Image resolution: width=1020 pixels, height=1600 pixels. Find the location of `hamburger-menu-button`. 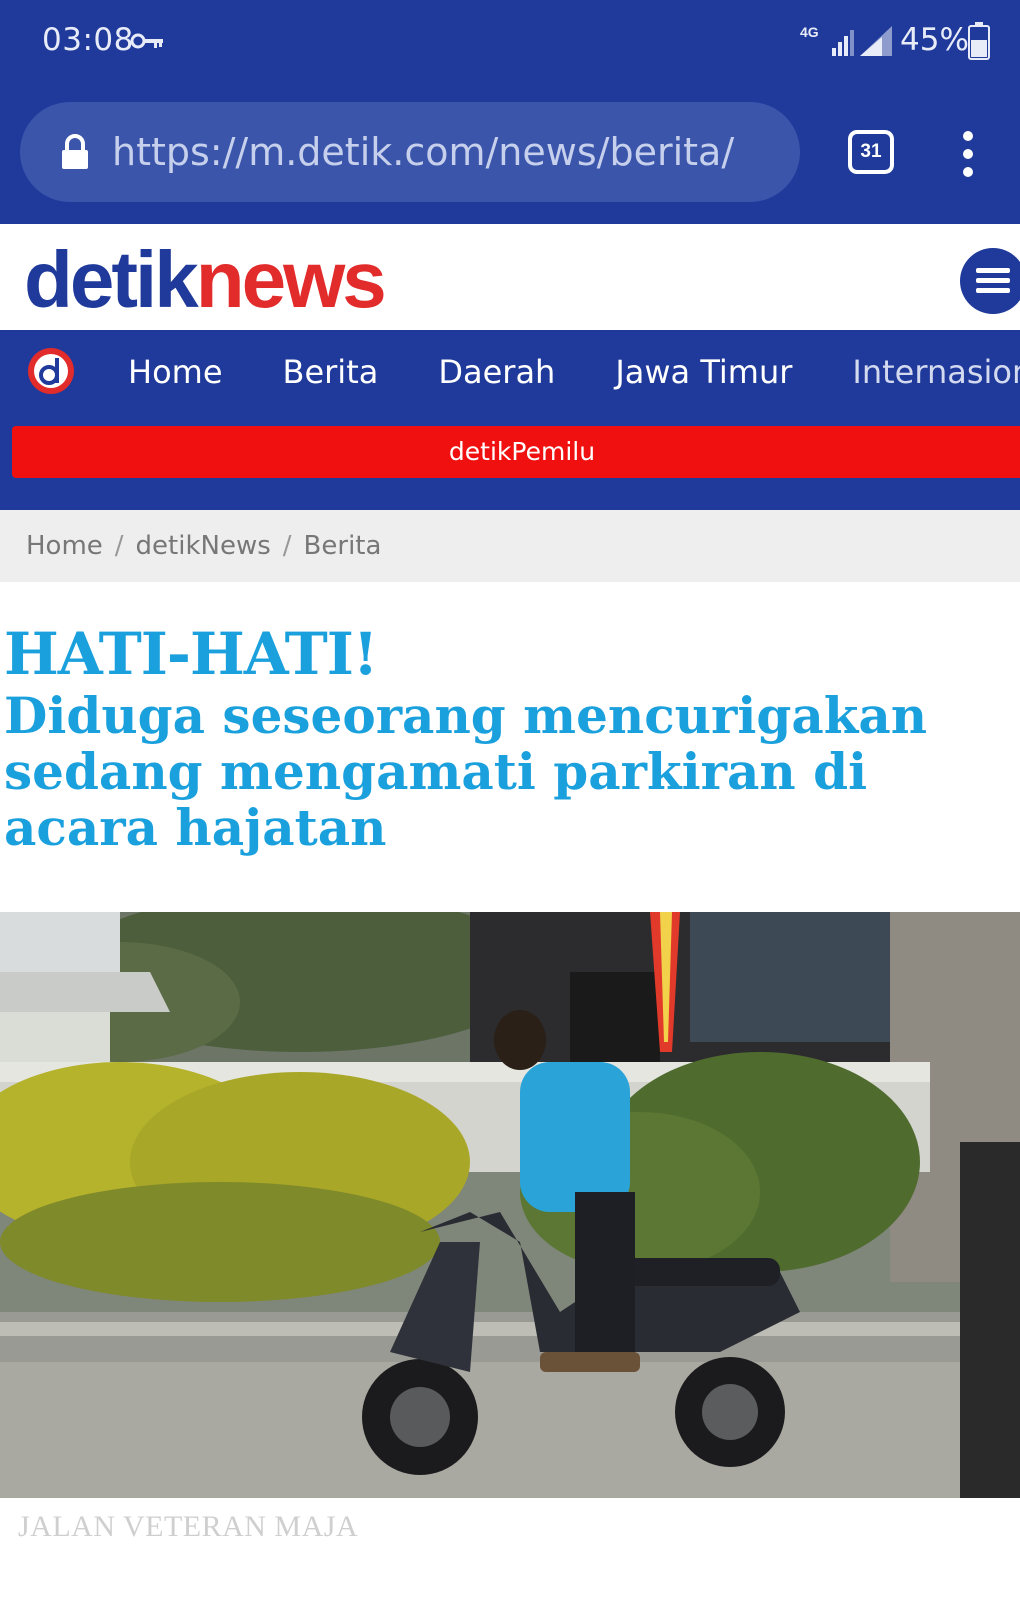

hamburger-menu-button is located at coordinates (990, 281).